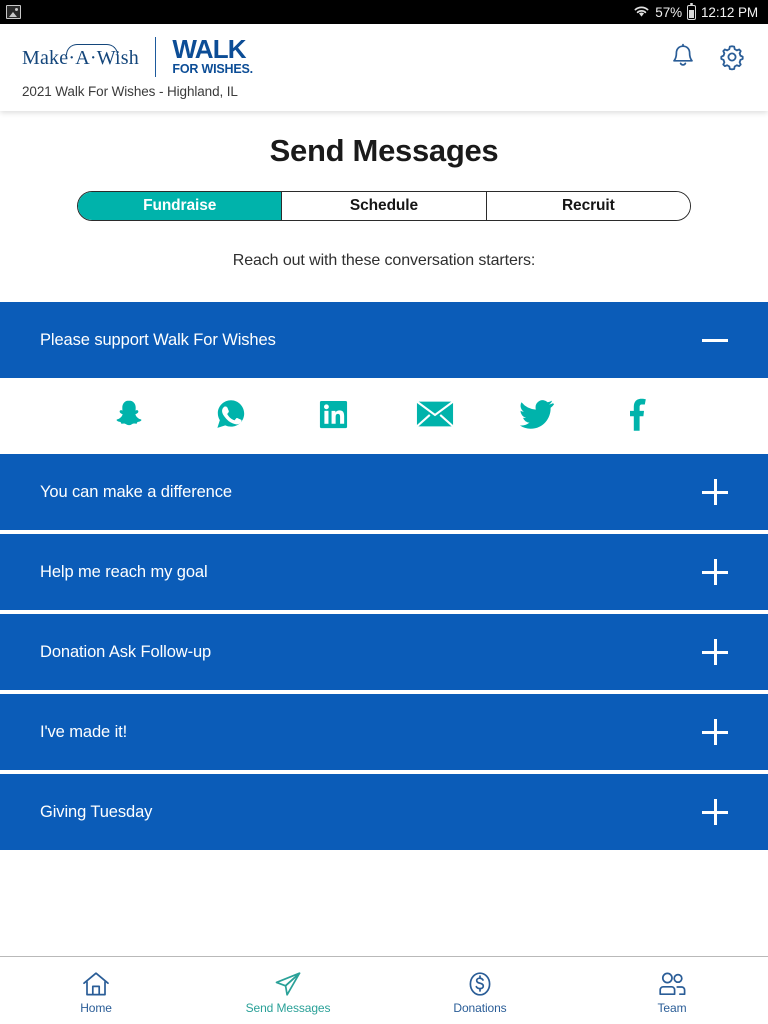 The image size is (768, 1024). What do you see at coordinates (715, 340) in the screenshot?
I see `minus-icon` at bounding box center [715, 340].